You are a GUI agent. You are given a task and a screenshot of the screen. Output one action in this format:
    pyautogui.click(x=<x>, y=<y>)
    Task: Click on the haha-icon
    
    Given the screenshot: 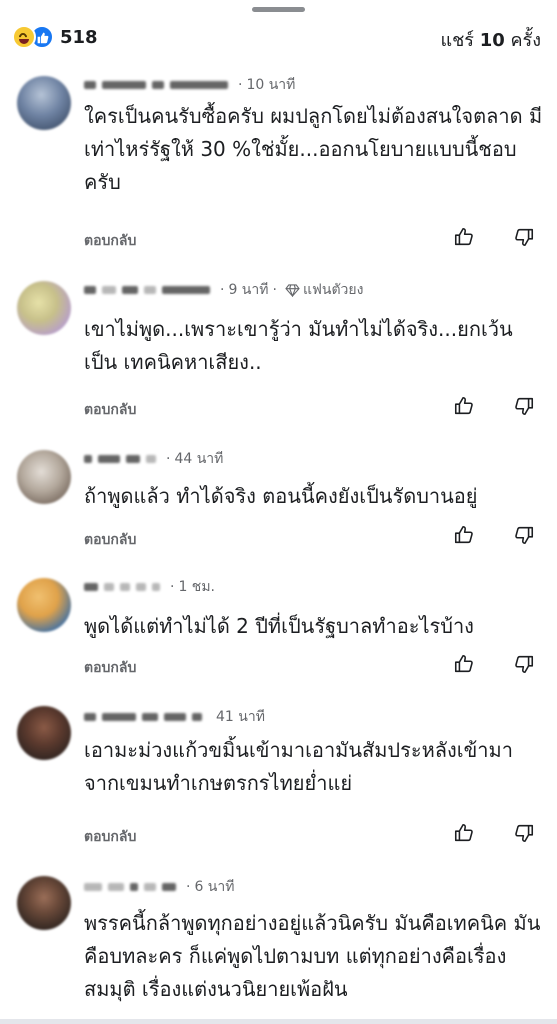 What is the action you would take?
    pyautogui.click(x=24, y=37)
    